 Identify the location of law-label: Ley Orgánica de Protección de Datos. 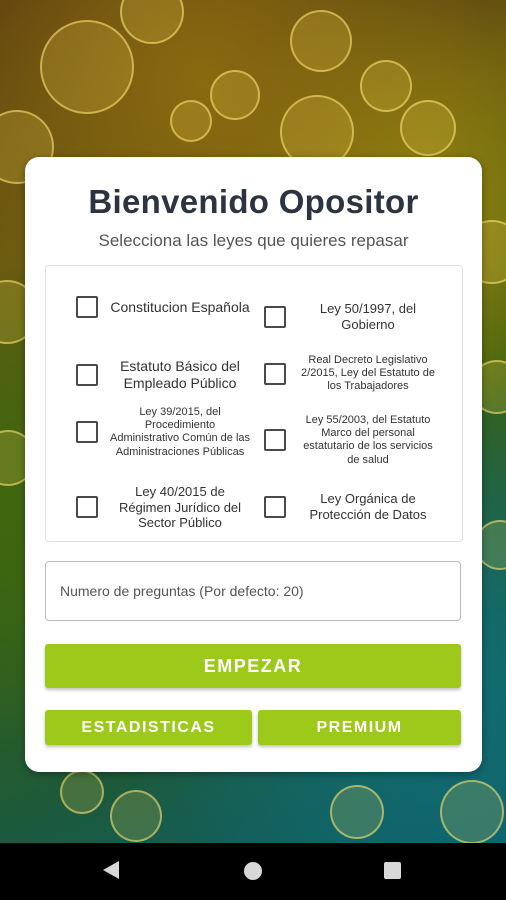
(368, 506).